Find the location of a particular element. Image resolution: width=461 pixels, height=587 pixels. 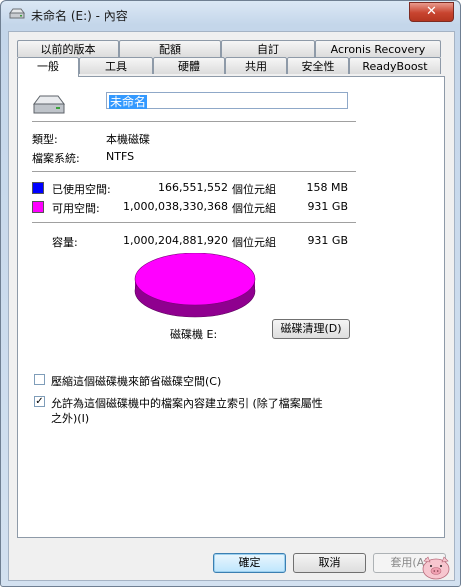

volume-name-text: 未命名 is located at coordinates (128, 102).